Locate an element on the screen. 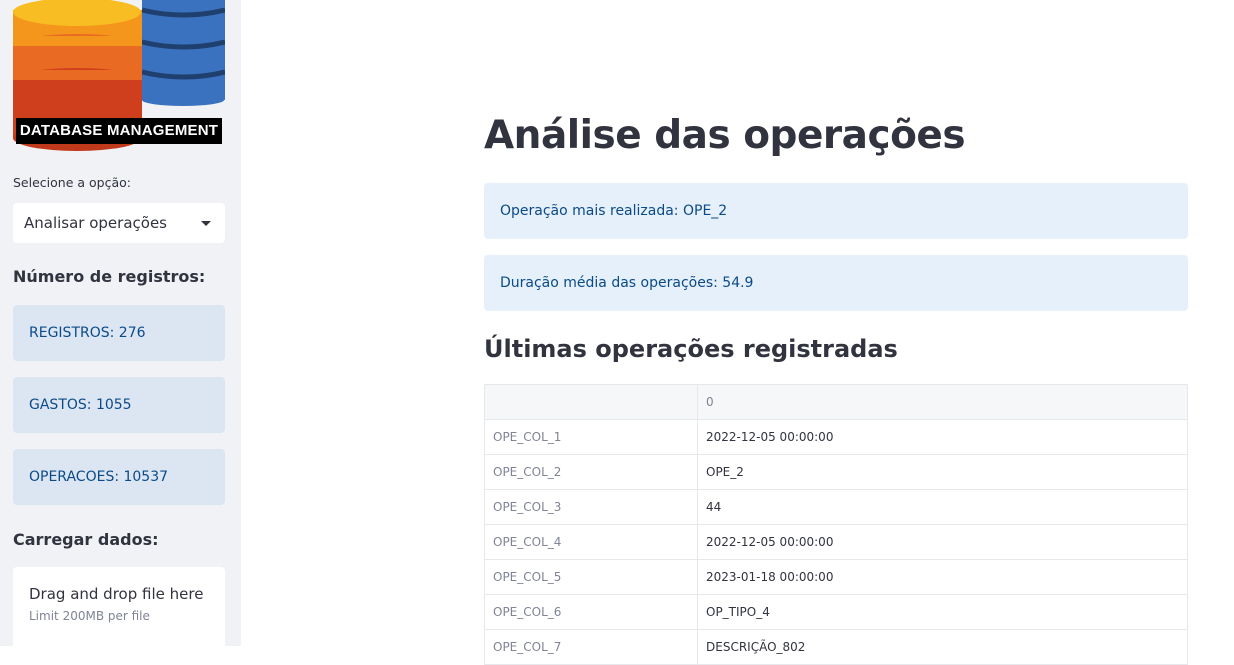  page-title: Análise das operações is located at coordinates (725, 135).